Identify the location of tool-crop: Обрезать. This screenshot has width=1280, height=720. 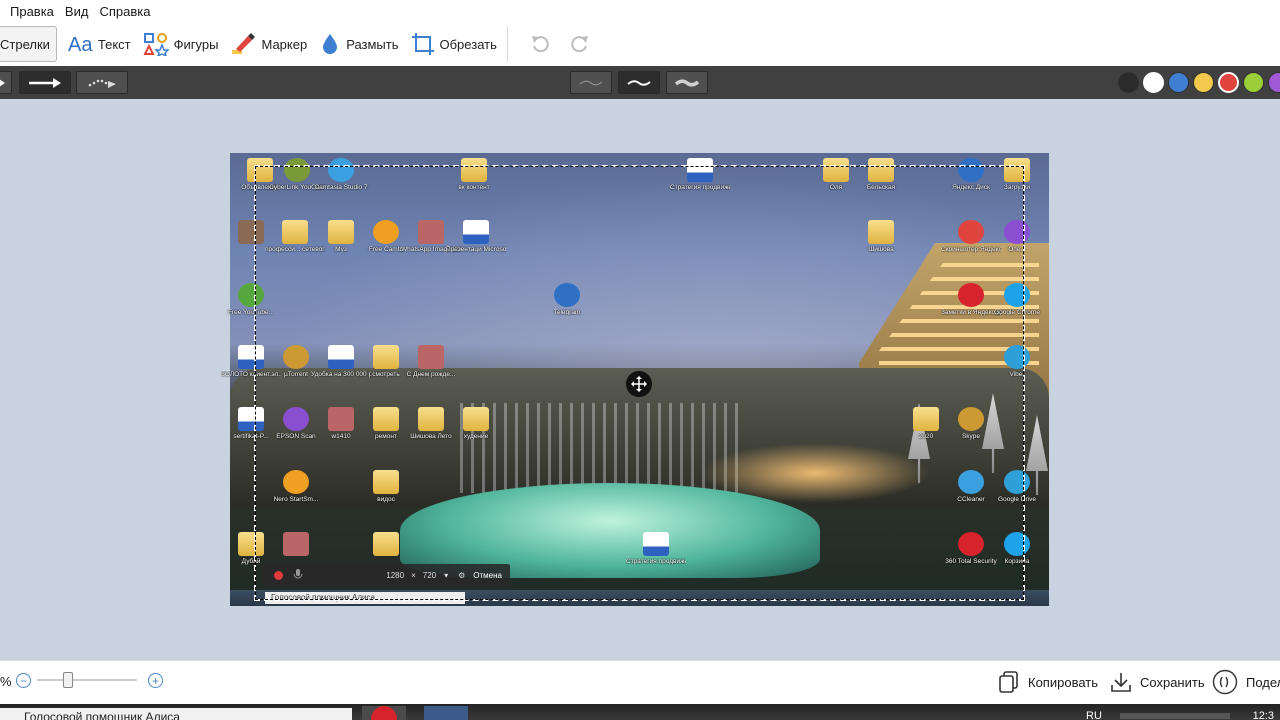
(454, 44).